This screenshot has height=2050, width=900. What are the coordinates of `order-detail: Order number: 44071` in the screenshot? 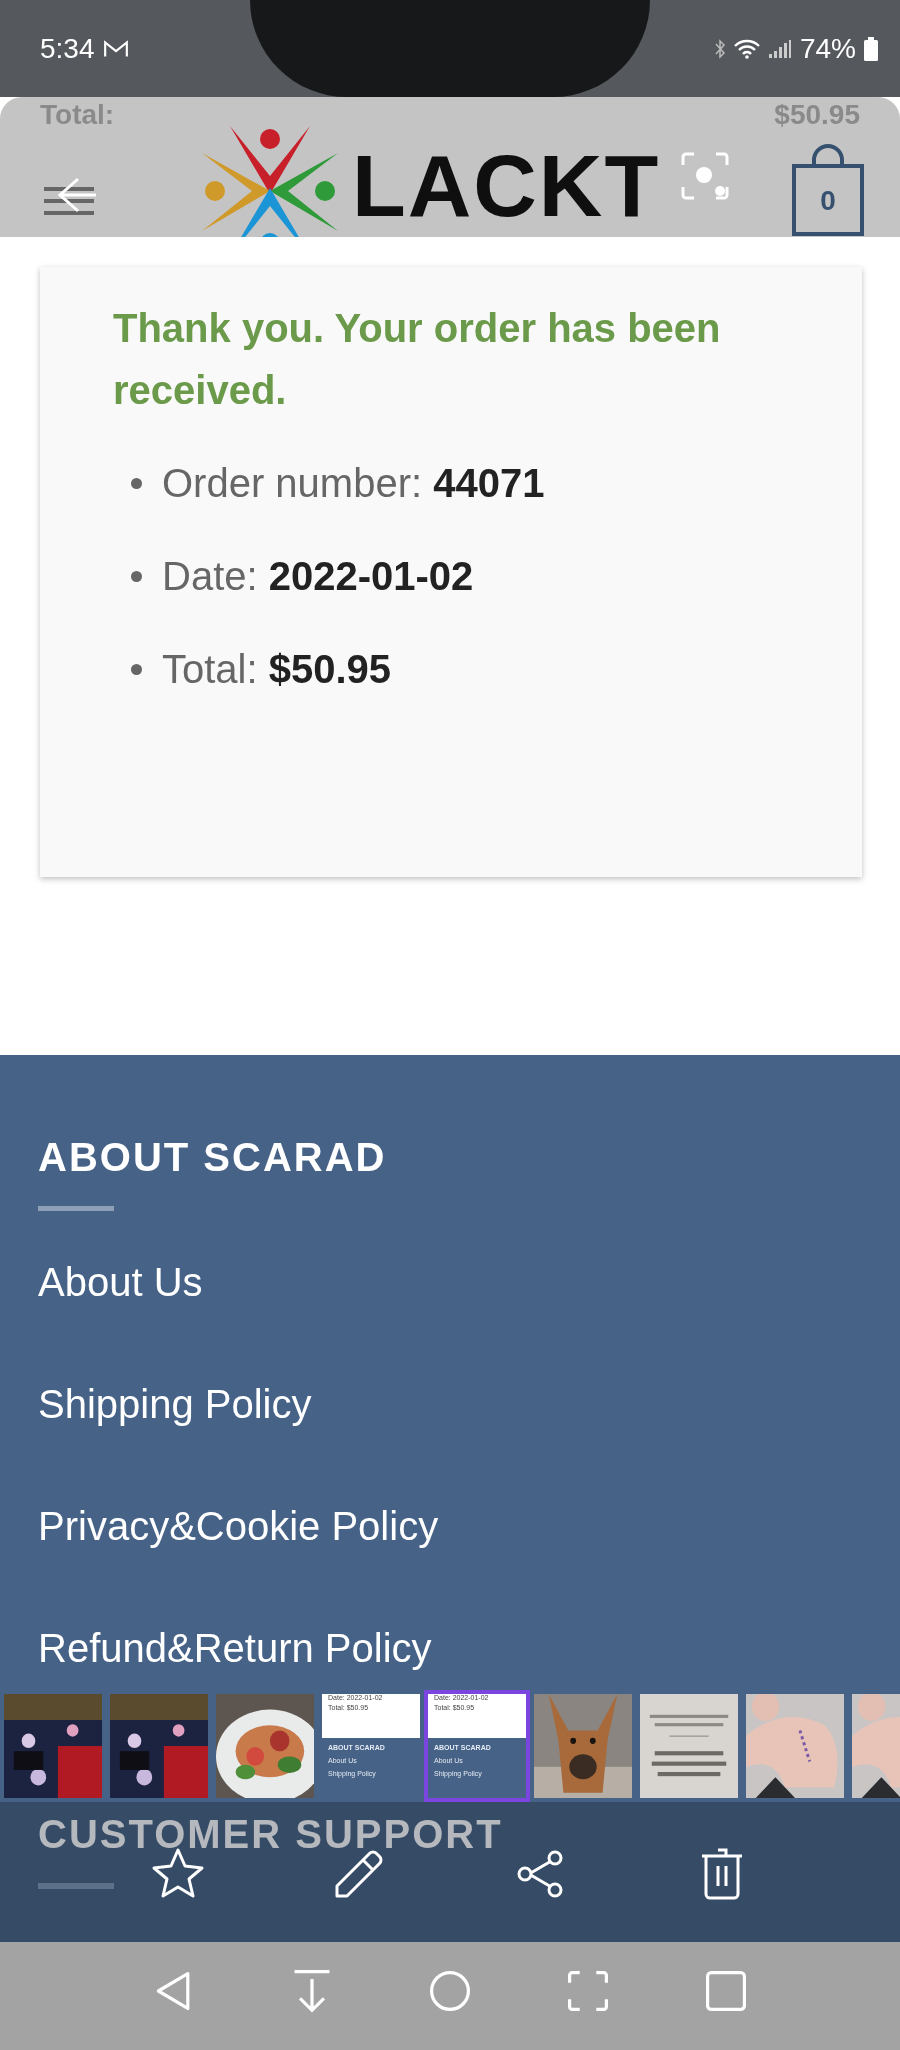 It's located at (353, 483).